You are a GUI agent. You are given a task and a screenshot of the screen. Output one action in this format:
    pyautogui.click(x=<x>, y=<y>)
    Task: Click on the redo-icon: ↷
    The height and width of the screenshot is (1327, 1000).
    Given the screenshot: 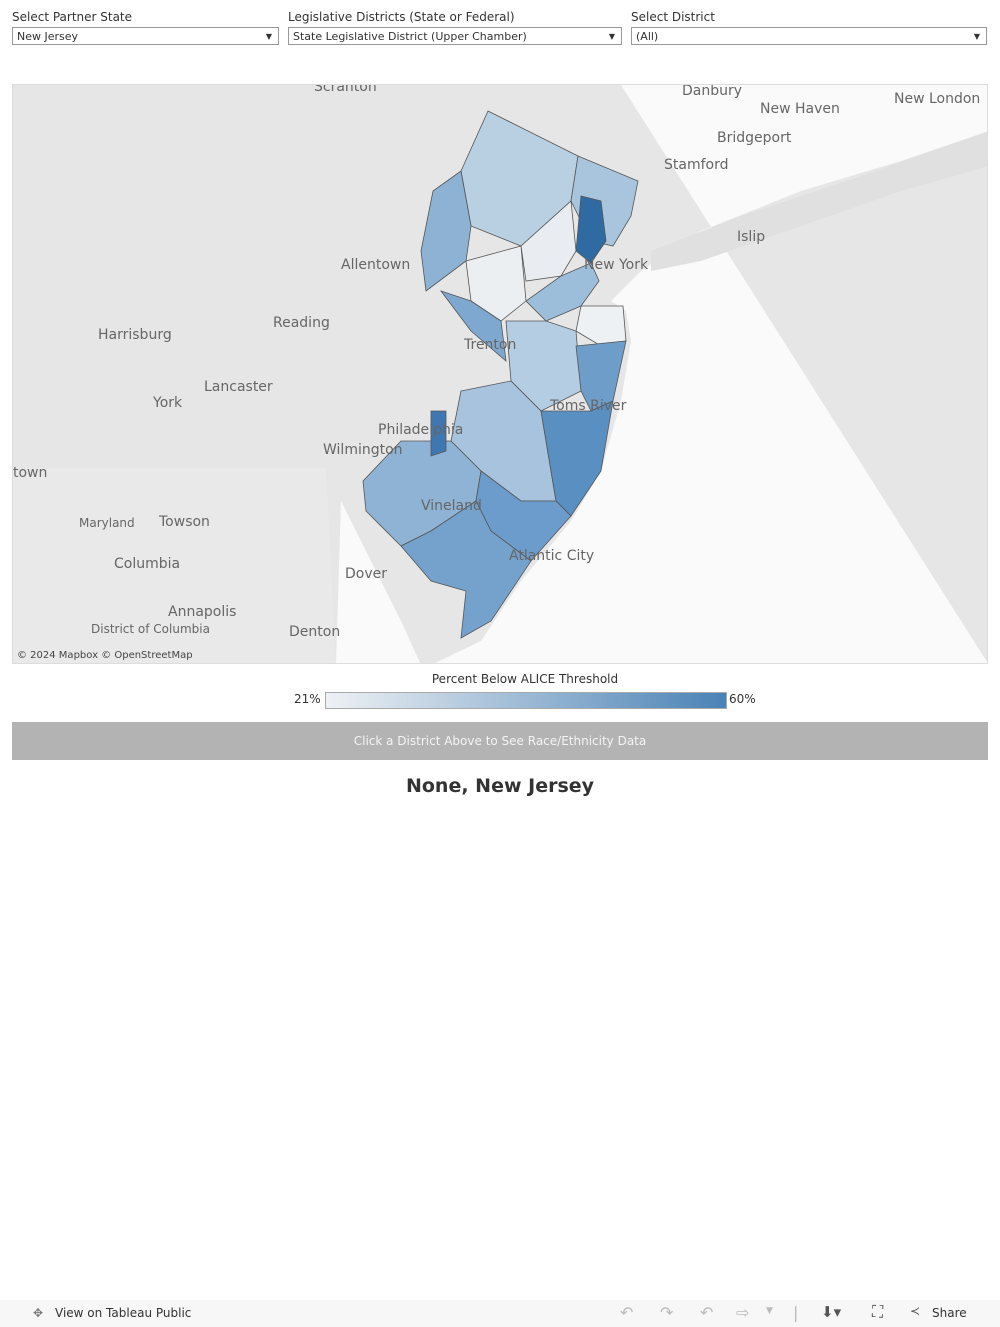 What is the action you would take?
    pyautogui.click(x=666, y=1312)
    